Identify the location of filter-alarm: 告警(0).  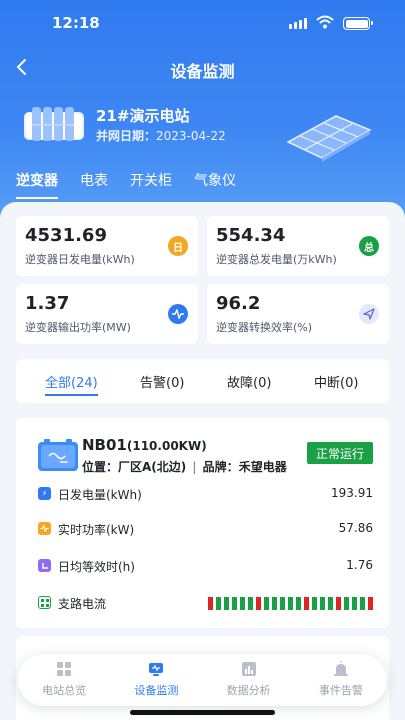
(162, 381).